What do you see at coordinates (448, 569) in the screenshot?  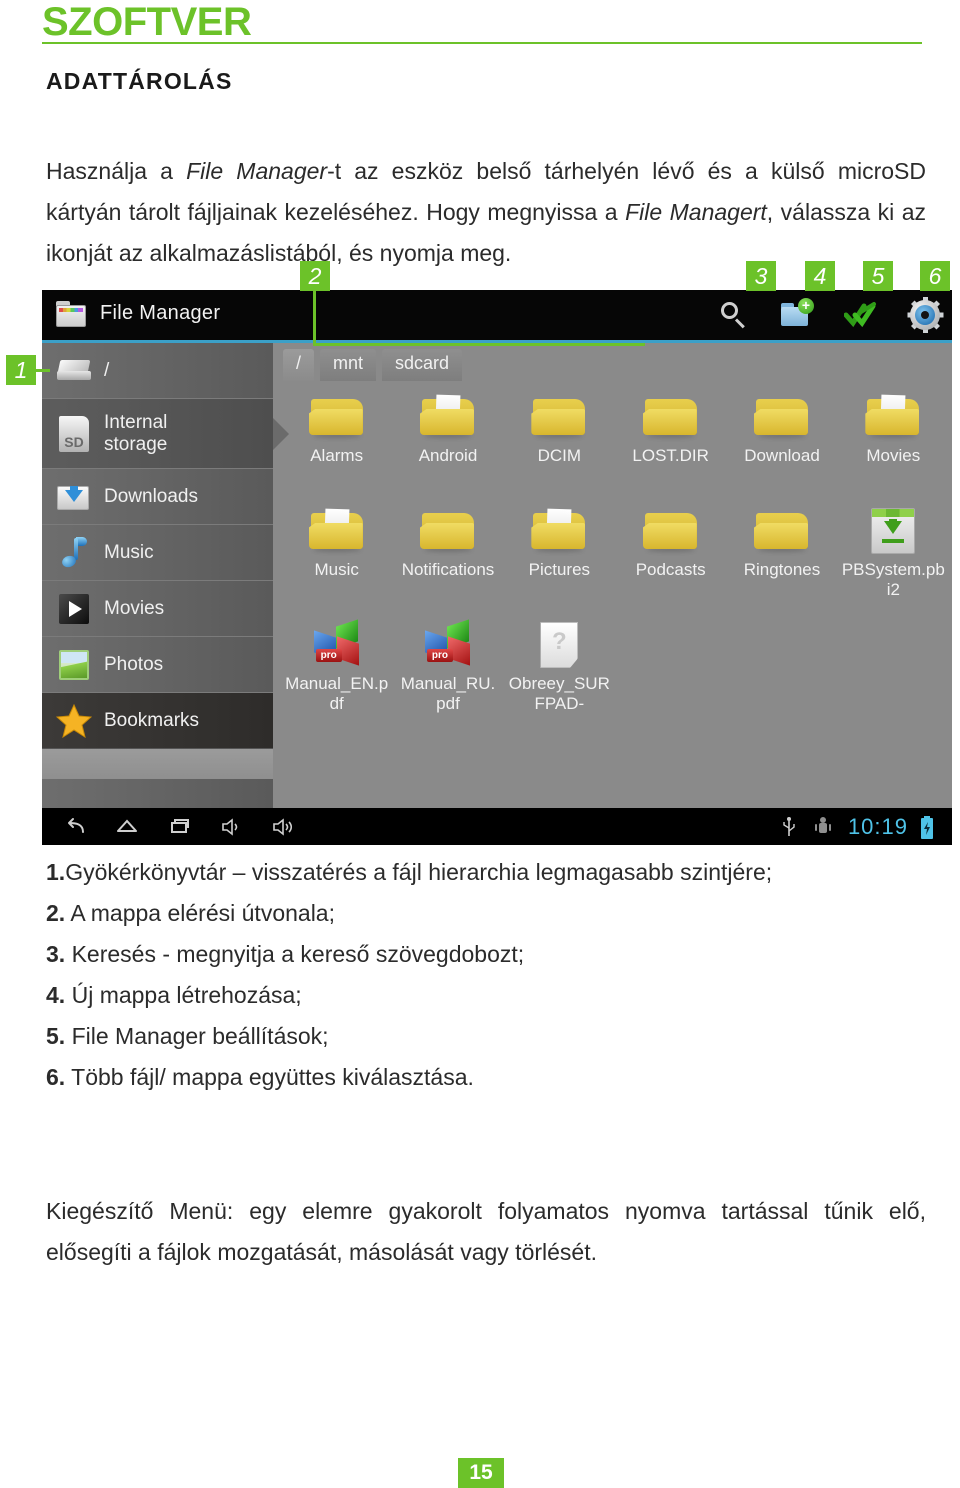 I see `file-name: Notifications` at bounding box center [448, 569].